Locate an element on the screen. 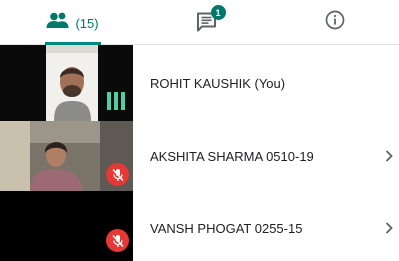  tab-chat: 1 is located at coordinates (207, 22).